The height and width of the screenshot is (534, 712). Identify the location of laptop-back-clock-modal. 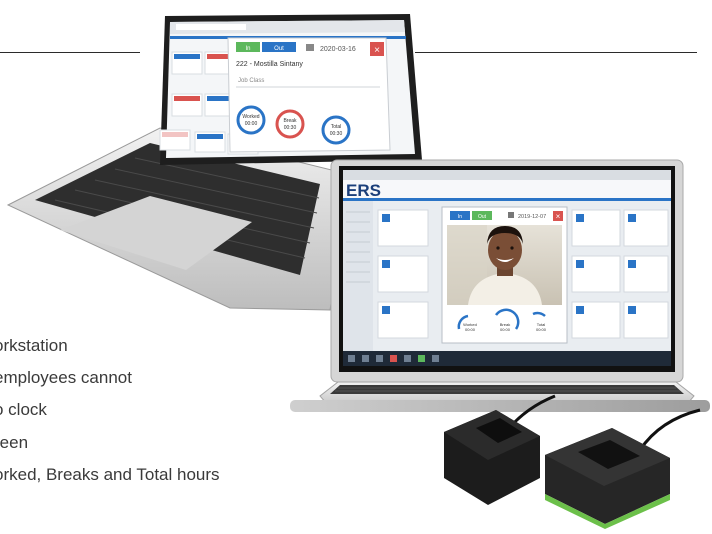
(309, 95).